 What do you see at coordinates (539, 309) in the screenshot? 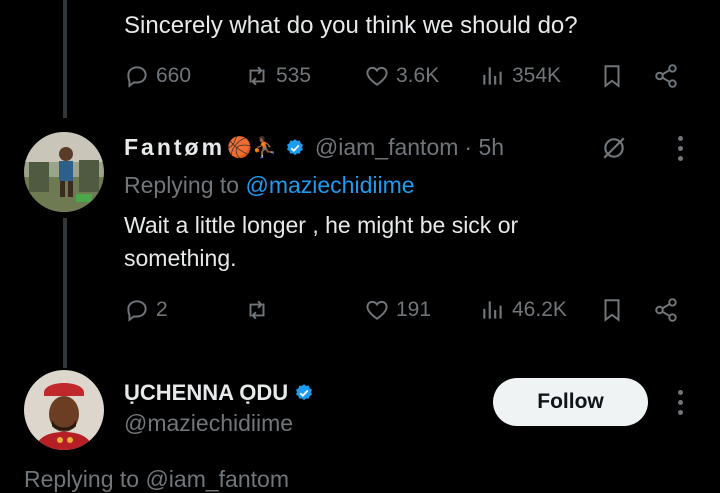
I see `views-count-2: 46.2K` at bounding box center [539, 309].